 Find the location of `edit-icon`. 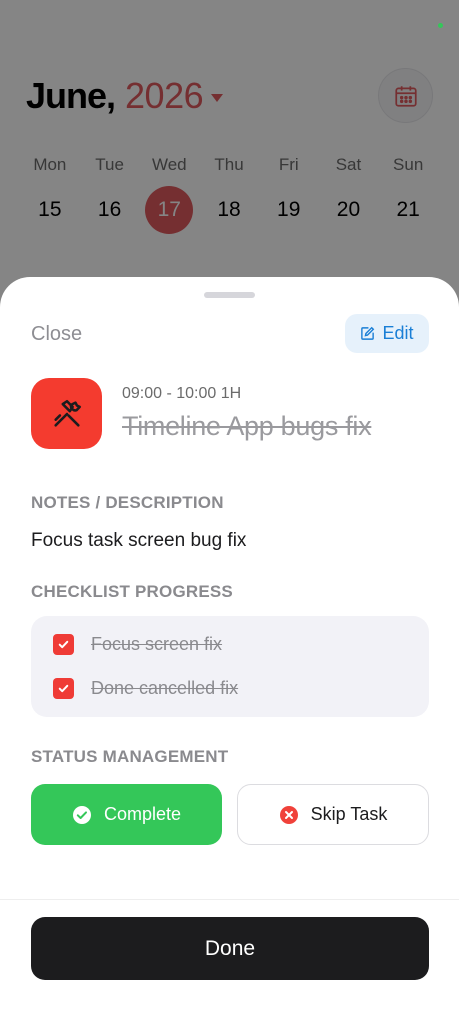

edit-icon is located at coordinates (368, 333).